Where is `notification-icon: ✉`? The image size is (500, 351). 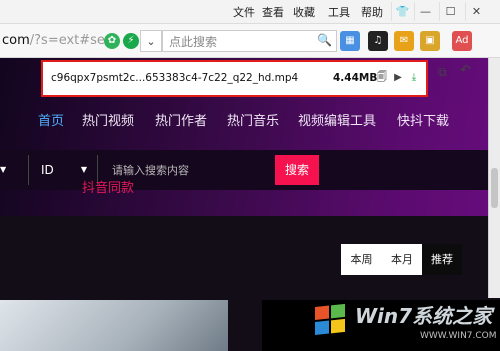
notification-icon: ✉ is located at coordinates (404, 41).